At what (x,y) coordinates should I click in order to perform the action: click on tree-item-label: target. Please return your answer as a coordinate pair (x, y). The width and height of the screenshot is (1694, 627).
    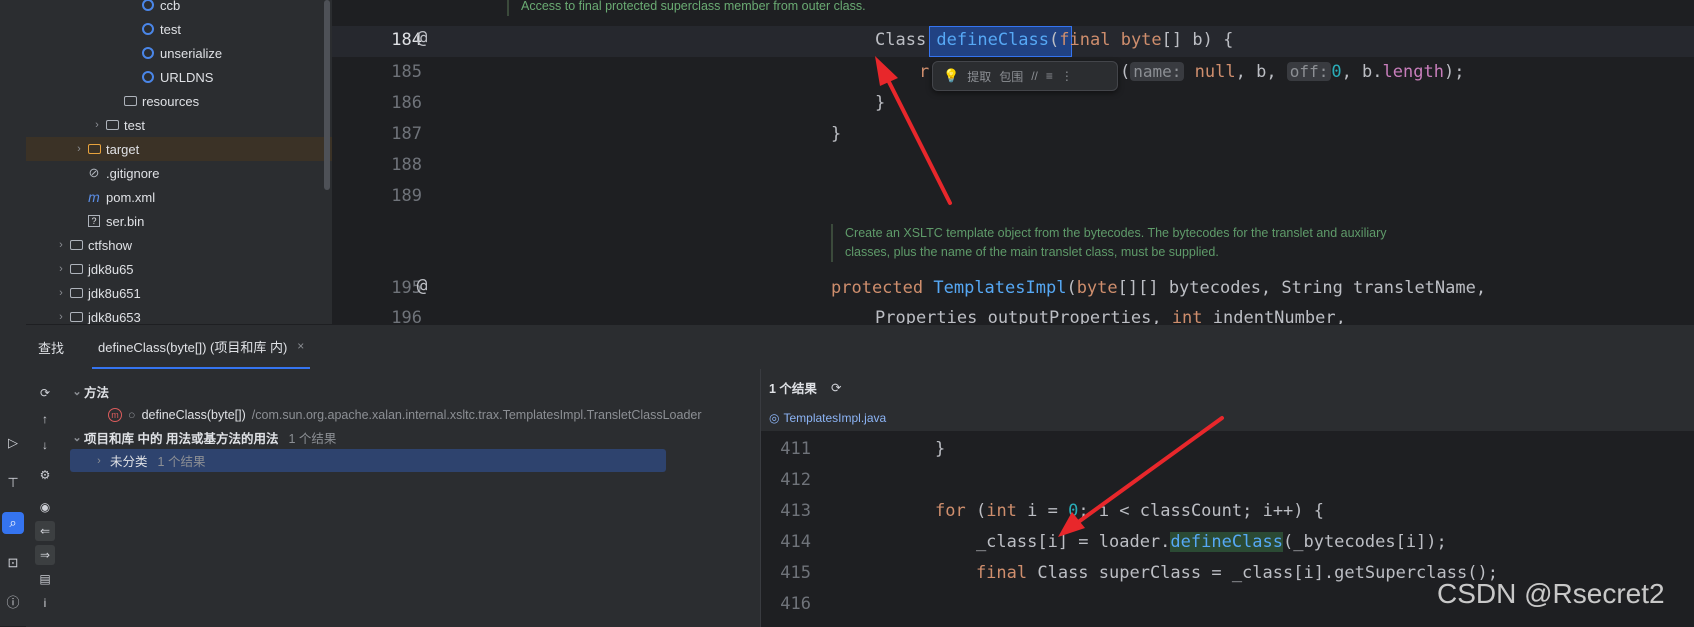
    Looking at the image, I should click on (123, 149).